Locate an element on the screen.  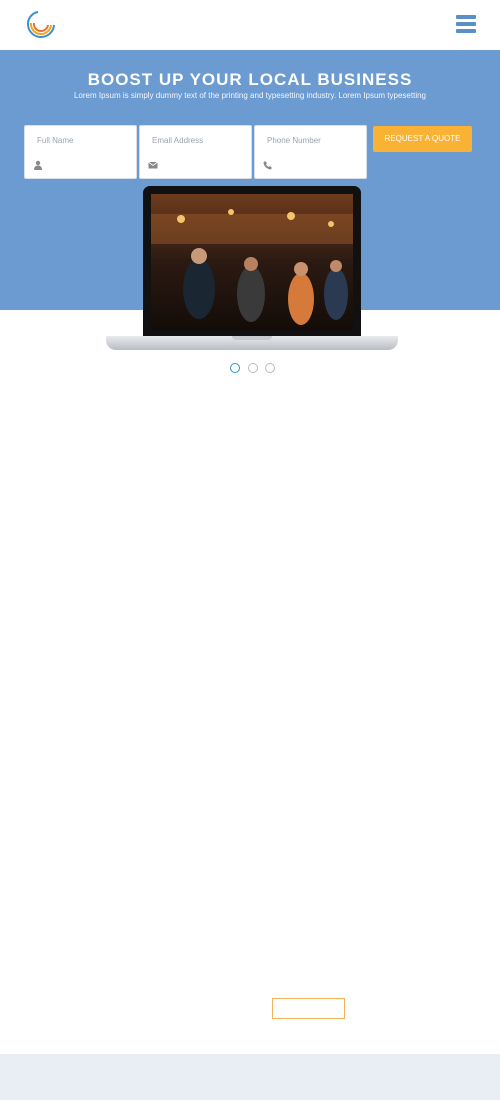
footer-band is located at coordinates (250, 1077).